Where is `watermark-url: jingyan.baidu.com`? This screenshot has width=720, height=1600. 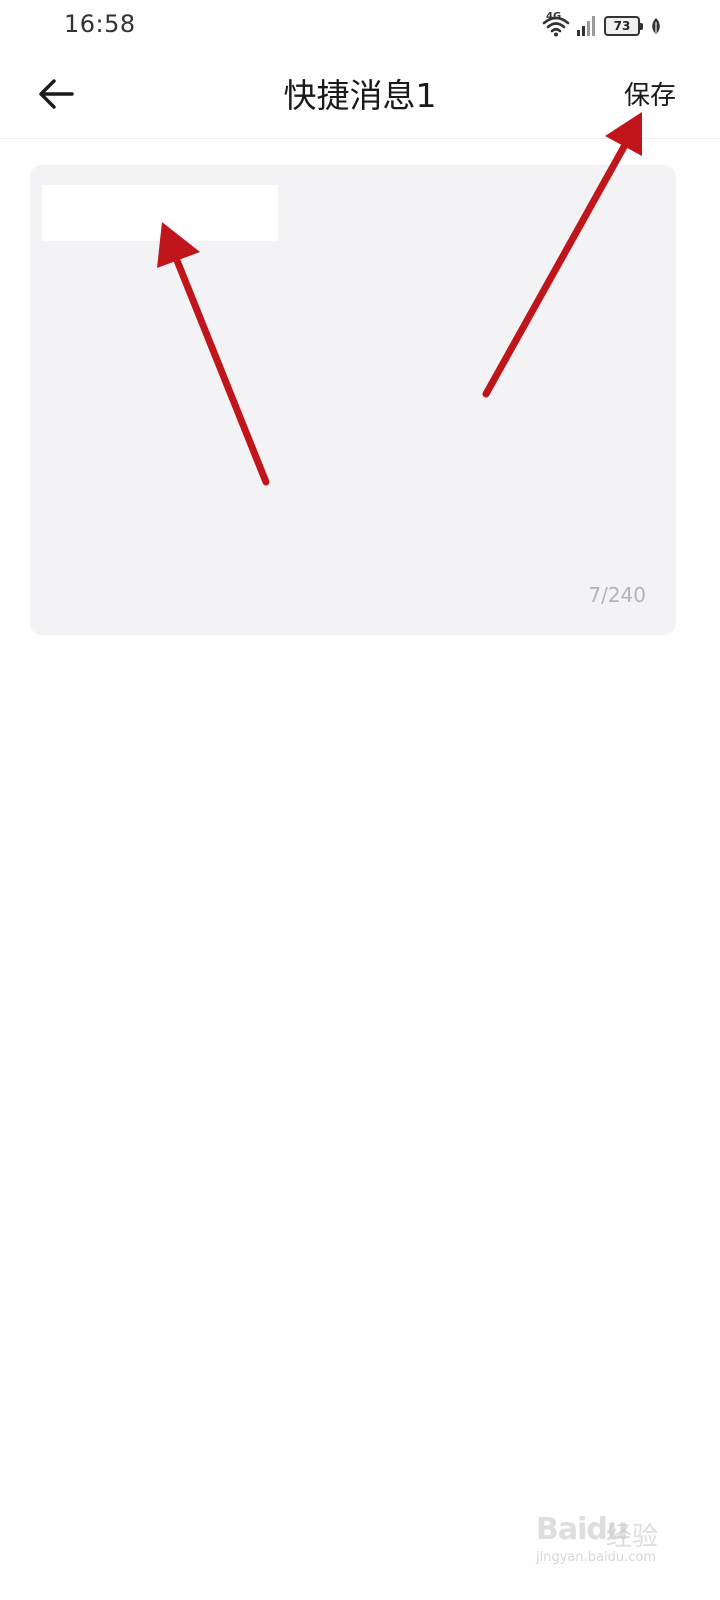
watermark-url: jingyan.baidu.com is located at coordinates (596, 1557).